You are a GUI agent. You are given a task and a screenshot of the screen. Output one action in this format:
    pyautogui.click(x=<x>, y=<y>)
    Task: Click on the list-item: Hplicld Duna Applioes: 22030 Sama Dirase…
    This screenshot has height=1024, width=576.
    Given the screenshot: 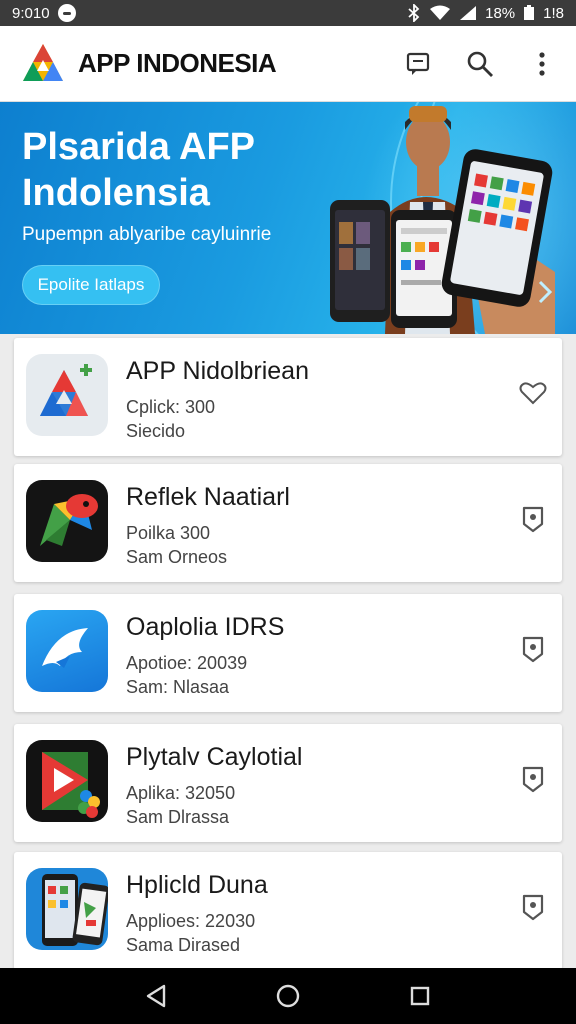 What is the action you would take?
    pyautogui.click(x=288, y=911)
    